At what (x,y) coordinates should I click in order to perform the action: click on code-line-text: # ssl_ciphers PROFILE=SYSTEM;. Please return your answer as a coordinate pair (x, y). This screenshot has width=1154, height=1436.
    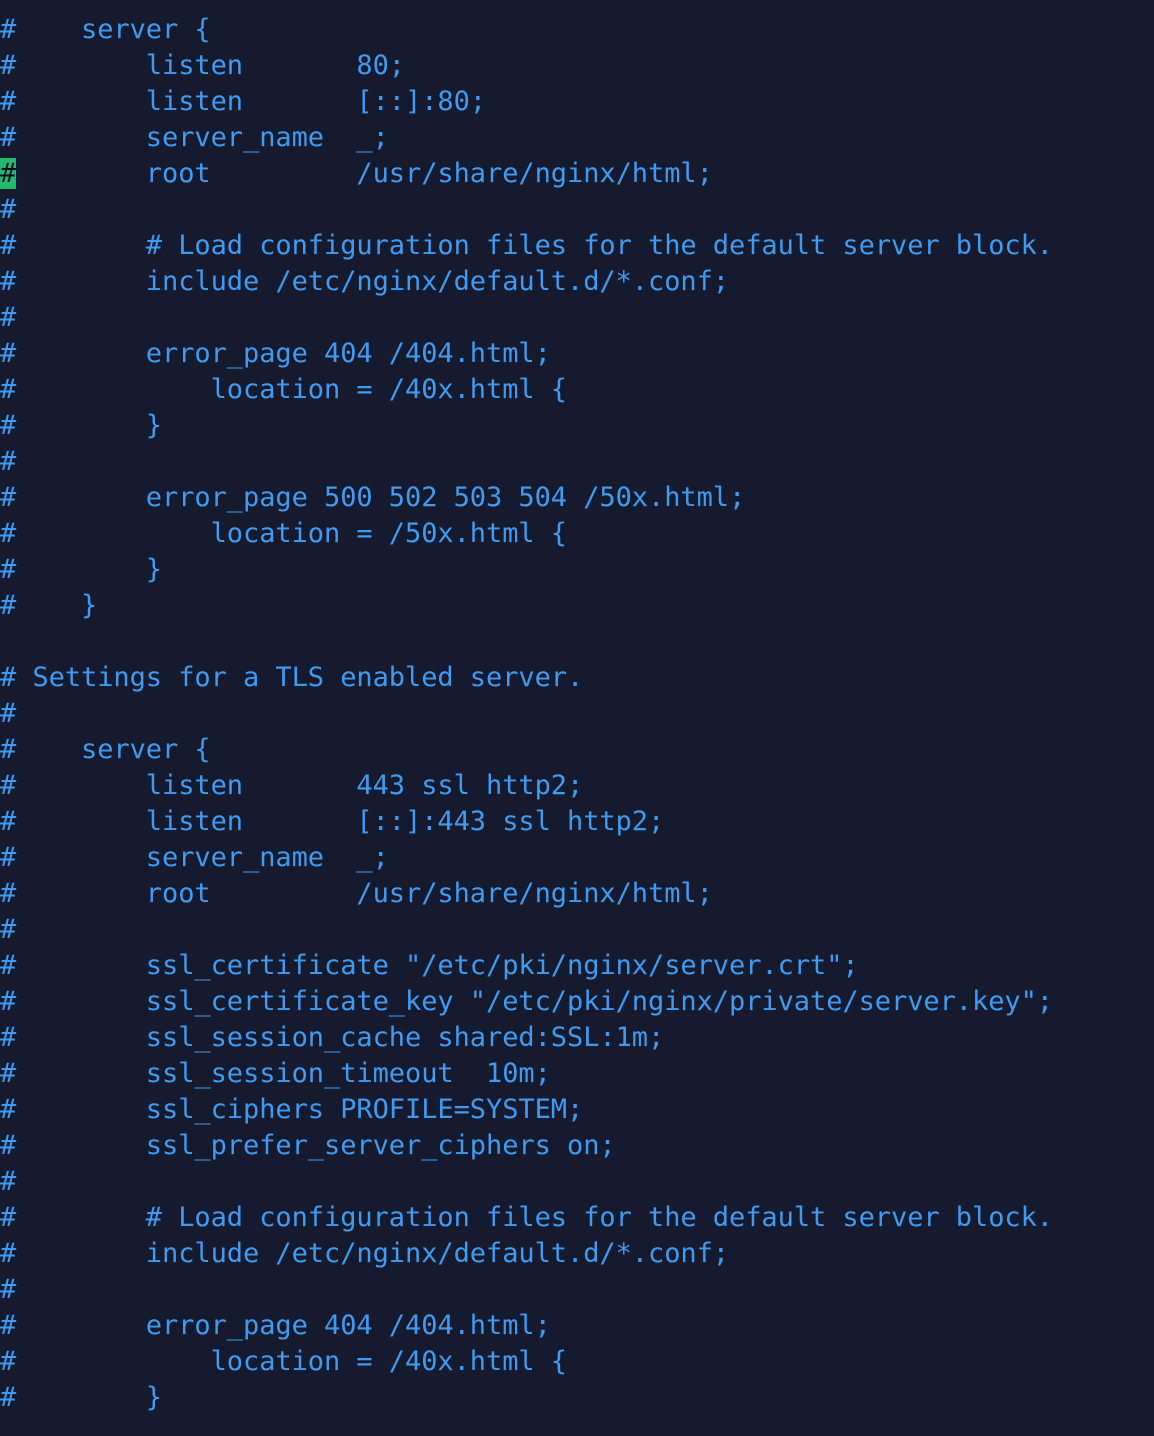
    Looking at the image, I should click on (292, 1109).